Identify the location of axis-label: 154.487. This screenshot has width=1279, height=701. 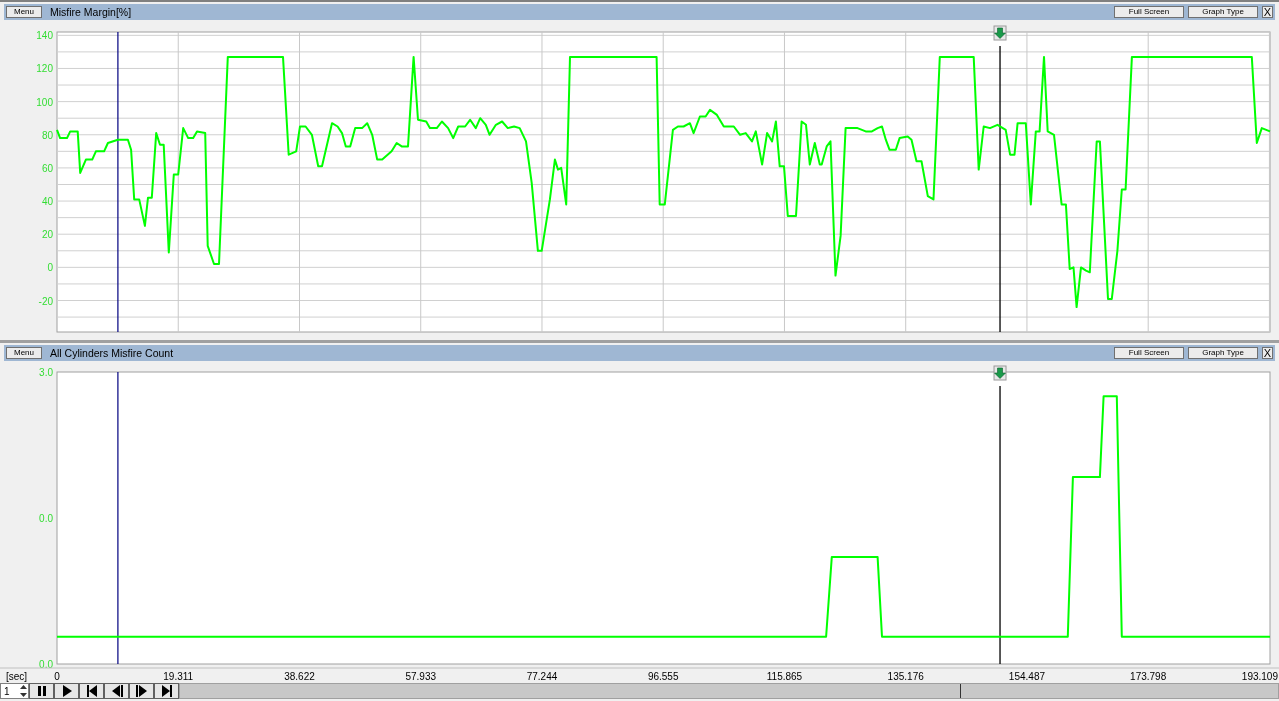
(1026, 676).